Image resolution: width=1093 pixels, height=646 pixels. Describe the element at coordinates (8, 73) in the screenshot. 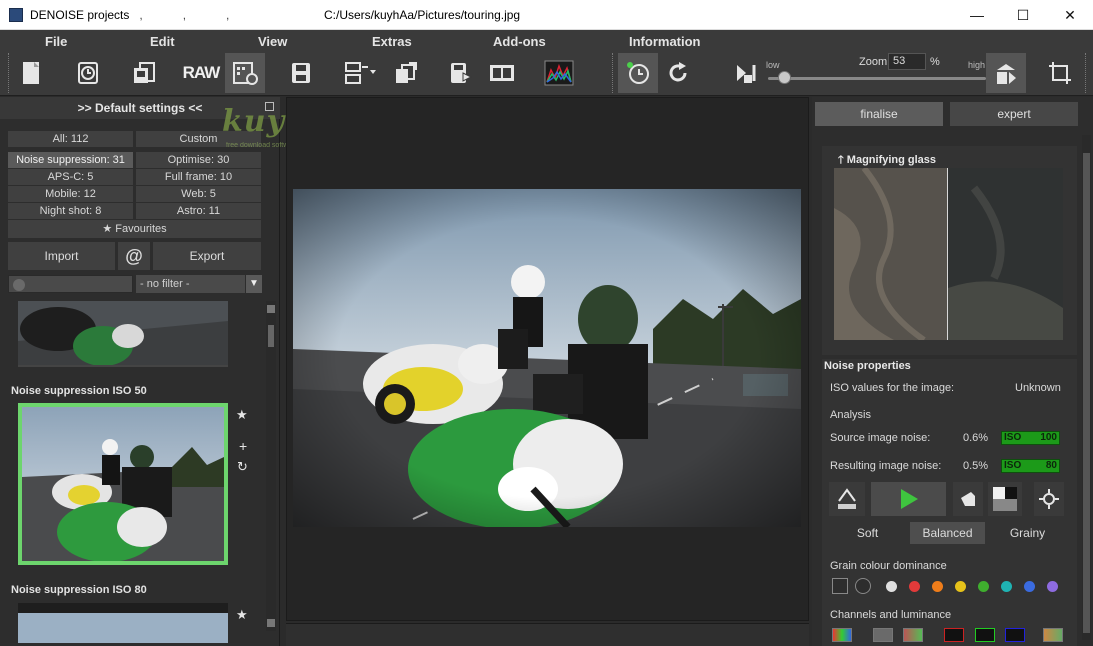

I see `toolbar-separator` at that location.